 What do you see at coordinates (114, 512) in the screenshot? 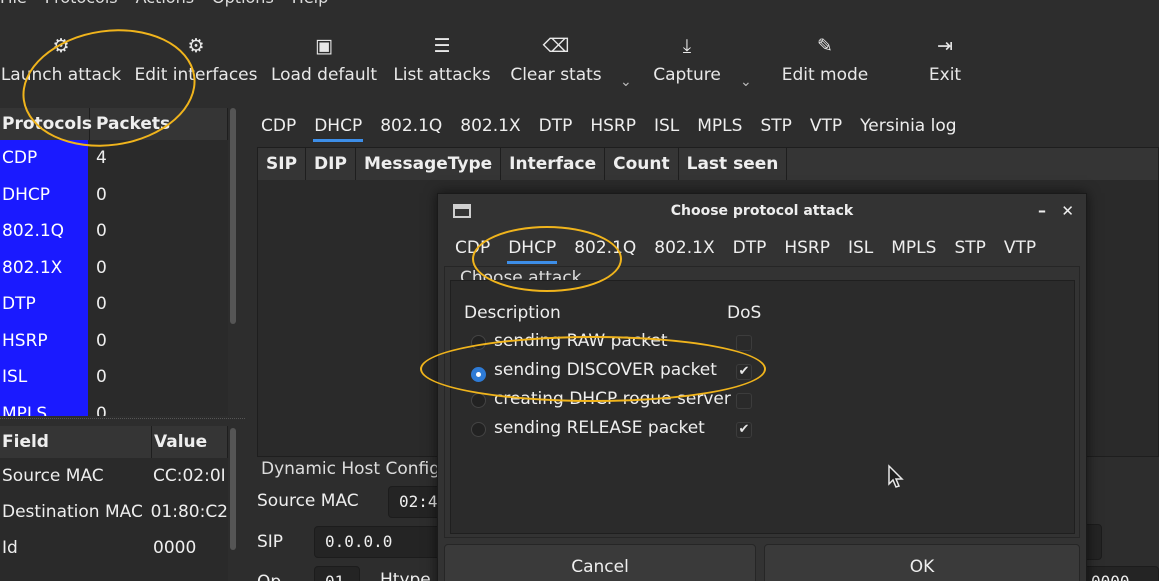
I see `field-row: Destination MAC 01:80:C2` at bounding box center [114, 512].